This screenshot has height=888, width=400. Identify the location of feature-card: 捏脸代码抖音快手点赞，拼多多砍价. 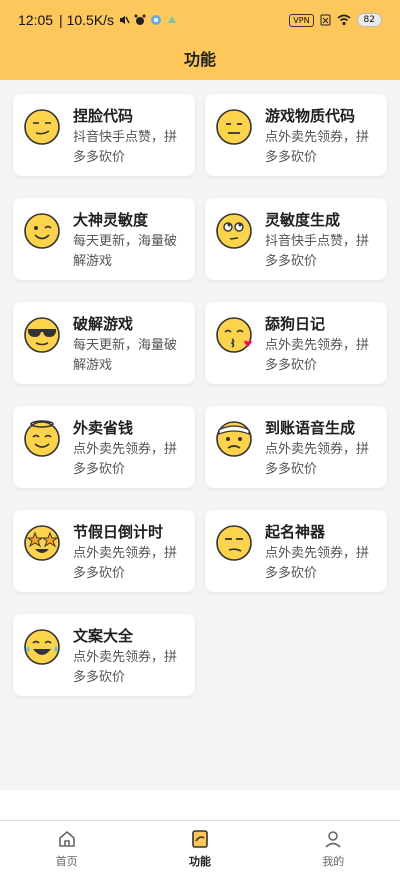
(104, 135).